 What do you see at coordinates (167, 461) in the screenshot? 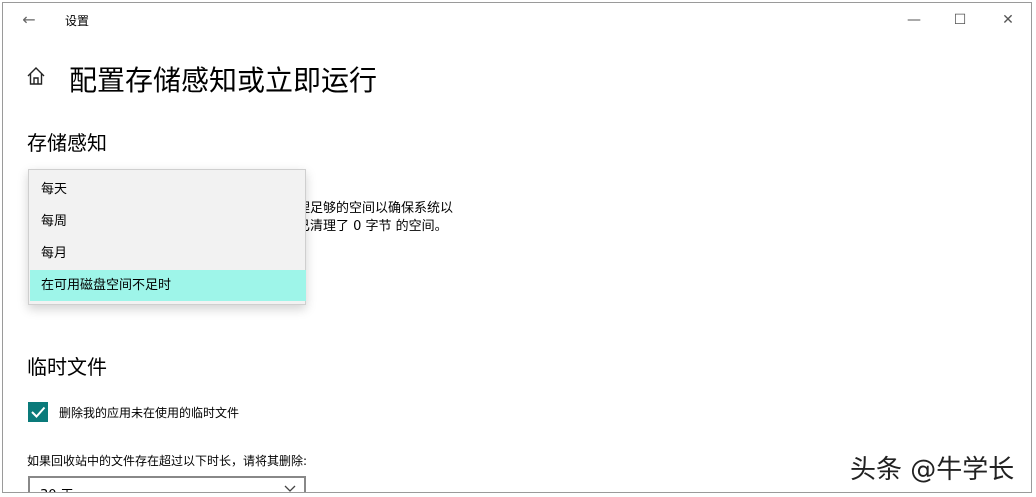
I see `recycle-bin-label: 如果回收站中的文件存在超过以下时长，请将其删除:` at bounding box center [167, 461].